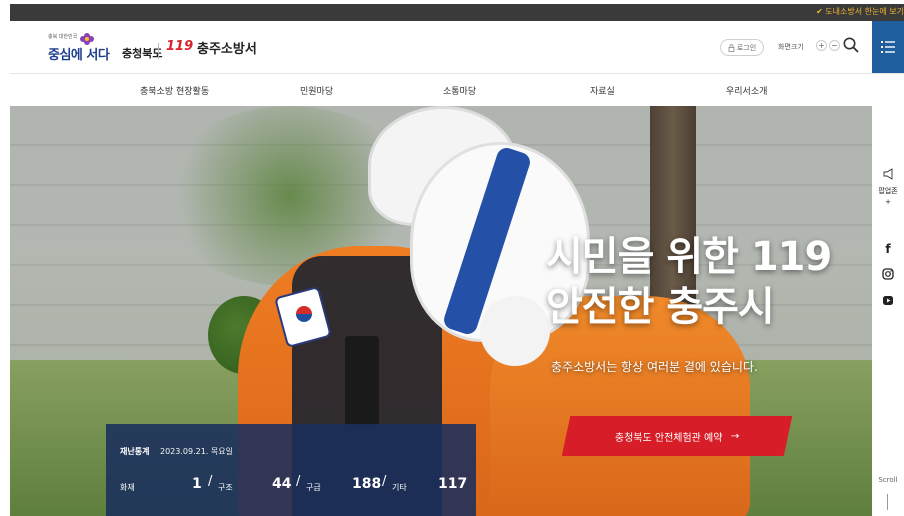 Image resolution: width=904 pixels, height=516 pixels. I want to click on side-rail: 팝업존 + f Scroll, so click(888, 311).